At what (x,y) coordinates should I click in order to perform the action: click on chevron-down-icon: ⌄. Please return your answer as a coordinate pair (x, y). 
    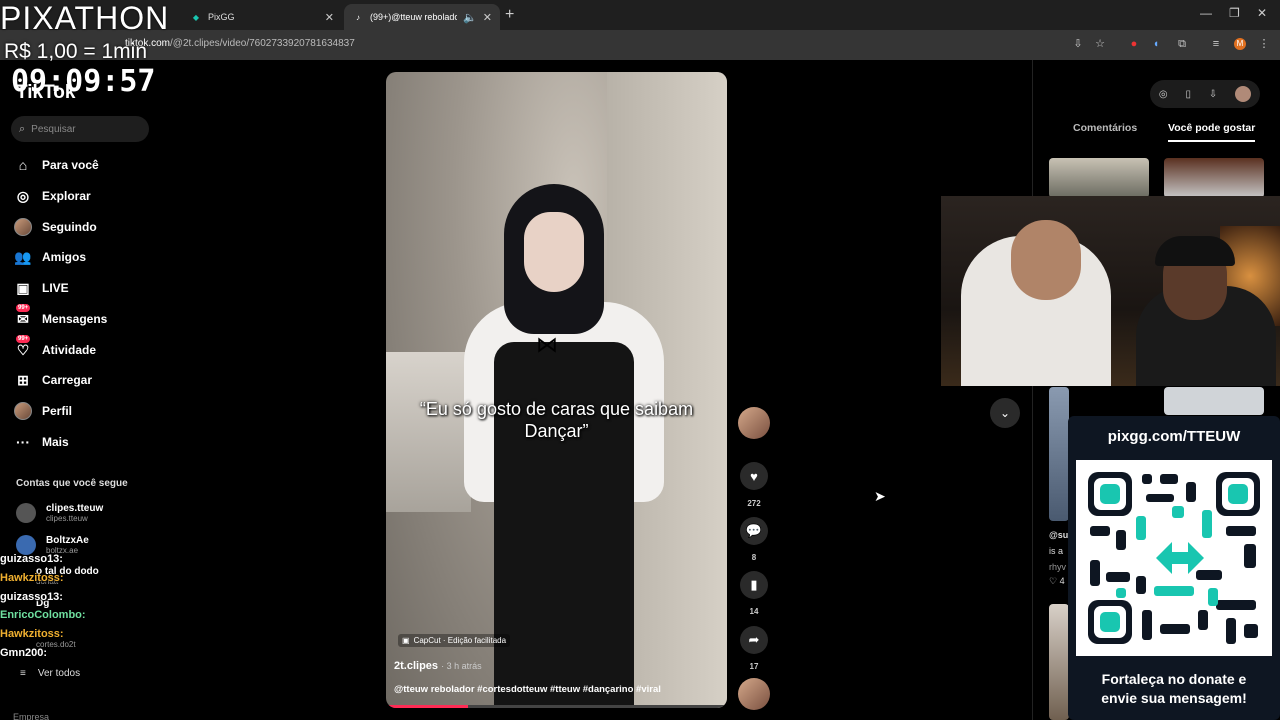
    Looking at the image, I should click on (1005, 413).